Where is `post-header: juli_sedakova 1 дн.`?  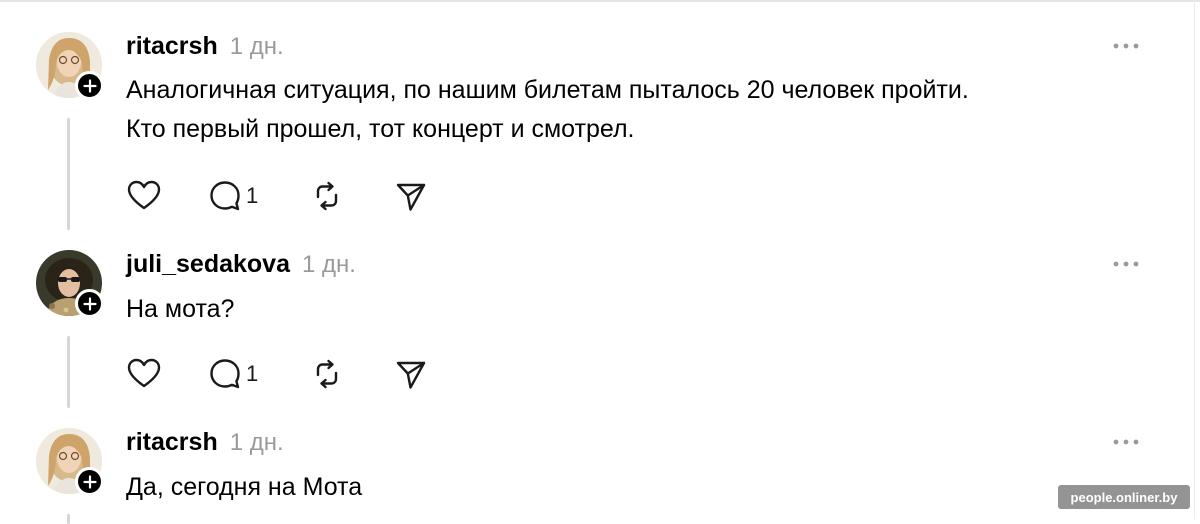 post-header: juli_sedakova 1 дн. is located at coordinates (241, 265).